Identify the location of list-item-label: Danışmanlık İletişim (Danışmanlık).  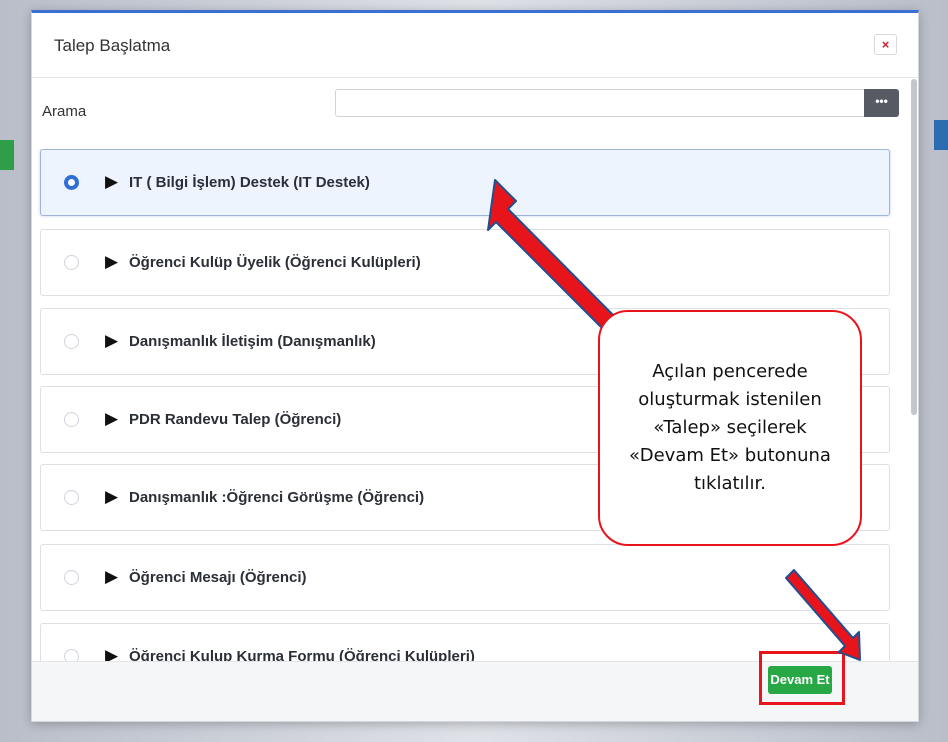
(252, 341).